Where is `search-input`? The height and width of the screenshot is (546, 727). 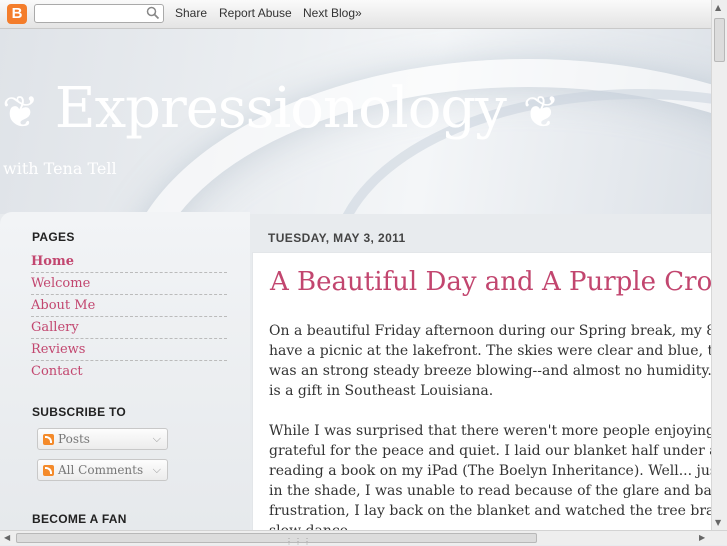 search-input is located at coordinates (93, 14).